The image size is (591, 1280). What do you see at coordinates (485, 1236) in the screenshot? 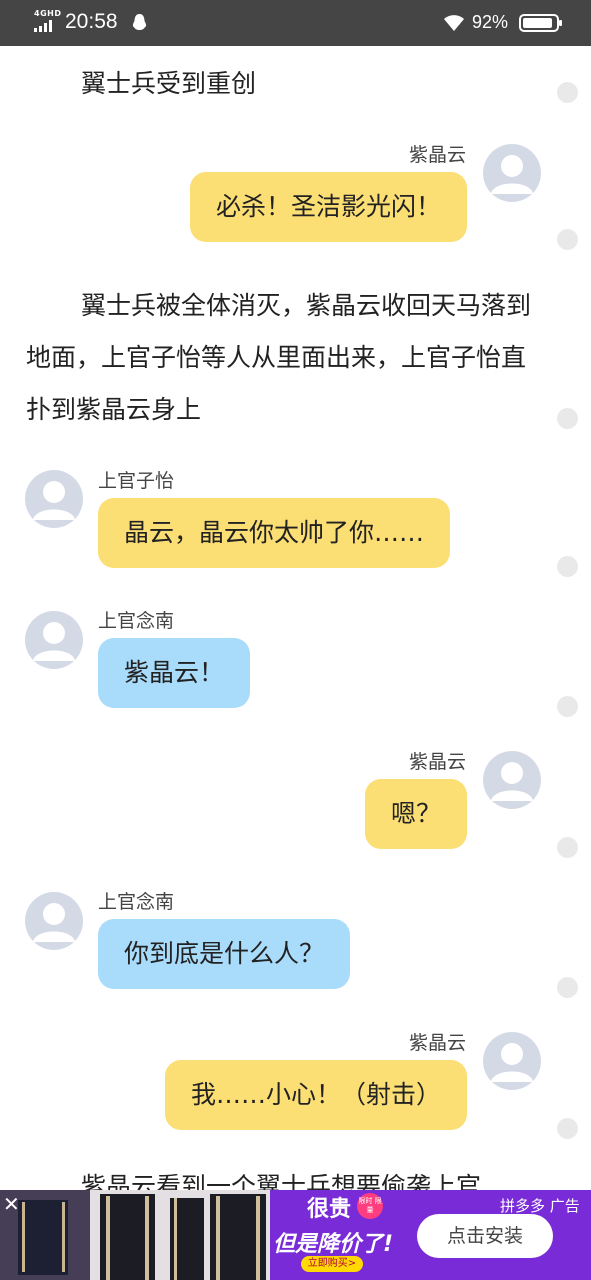
I see `install-button: 点击安装` at bounding box center [485, 1236].